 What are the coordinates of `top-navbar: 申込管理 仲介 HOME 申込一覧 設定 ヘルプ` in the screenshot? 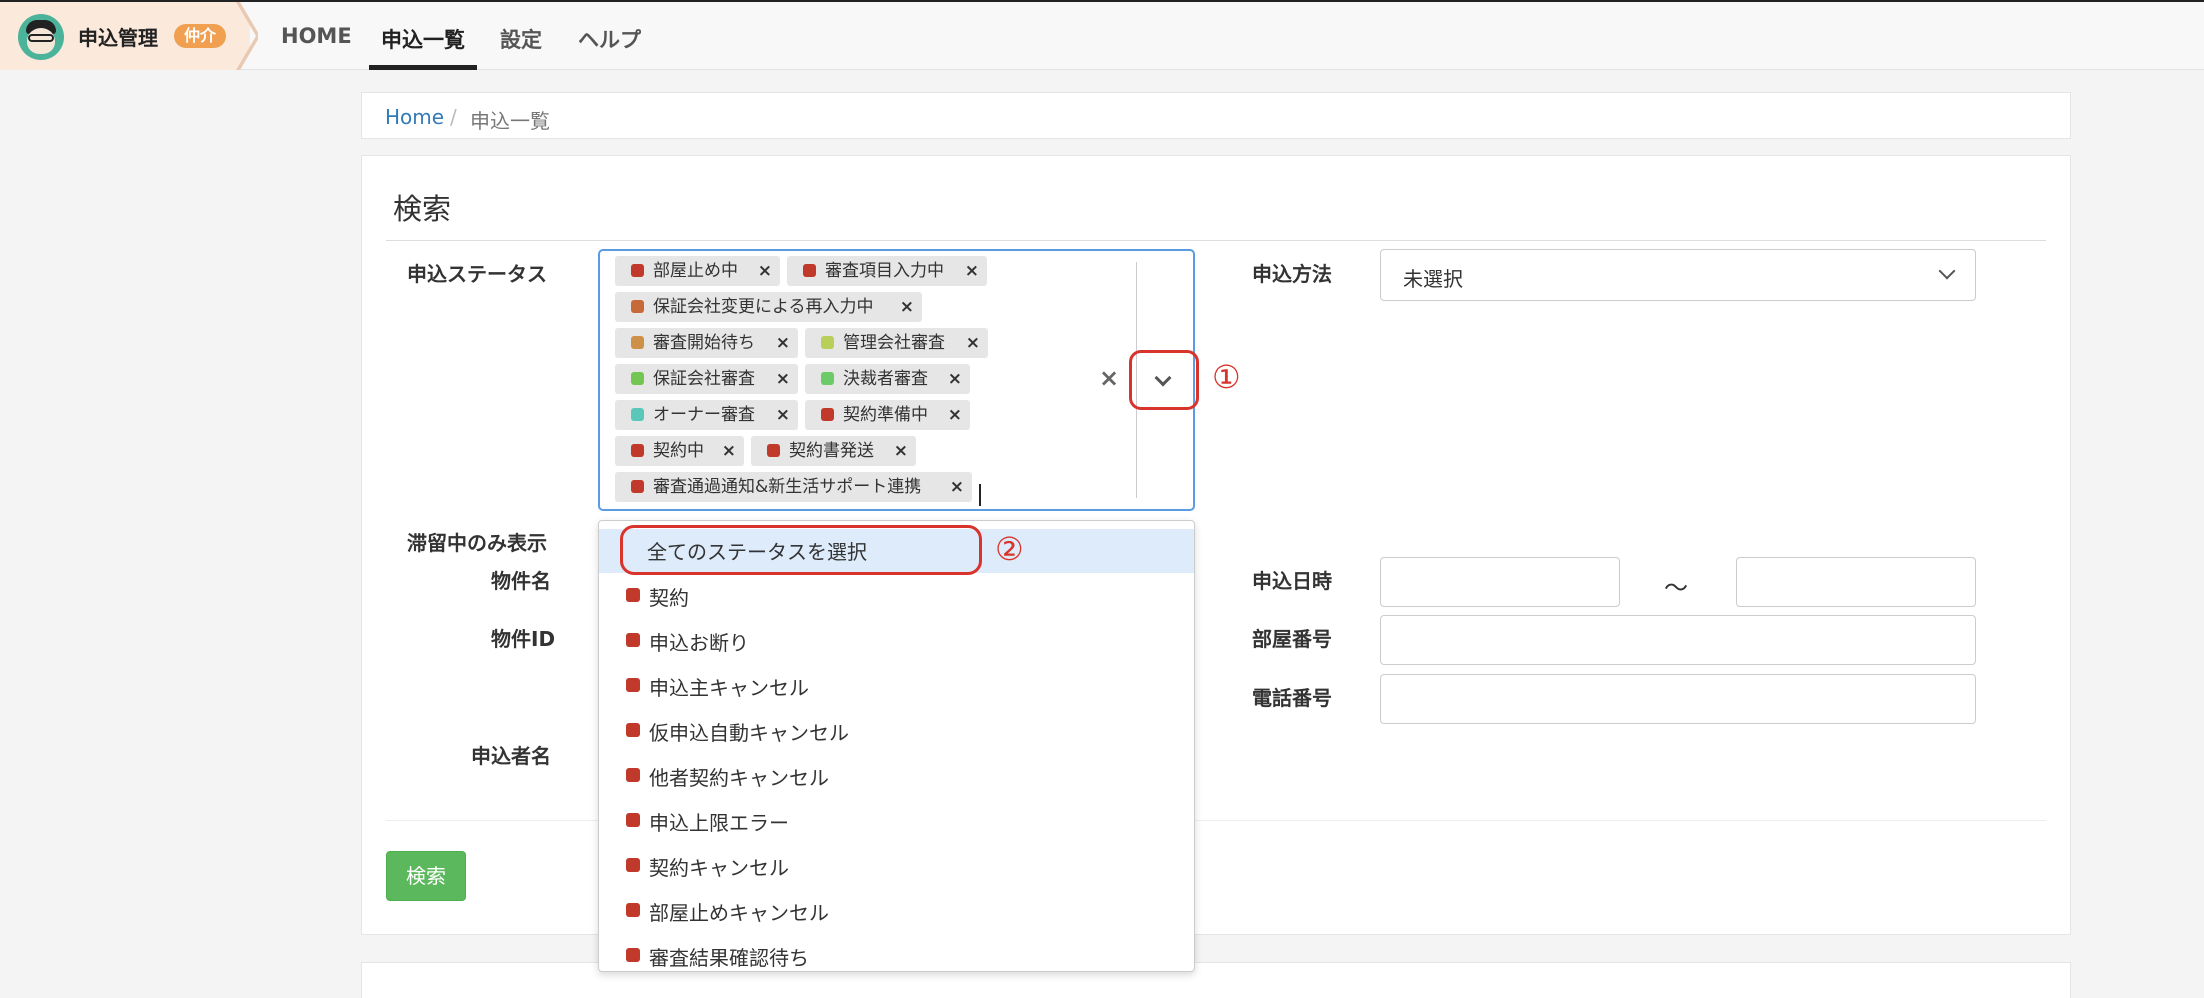 It's located at (1102, 35).